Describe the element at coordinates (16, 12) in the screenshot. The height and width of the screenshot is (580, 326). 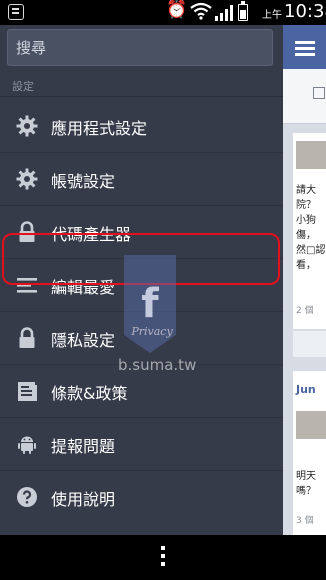
I see `notification-icon` at that location.